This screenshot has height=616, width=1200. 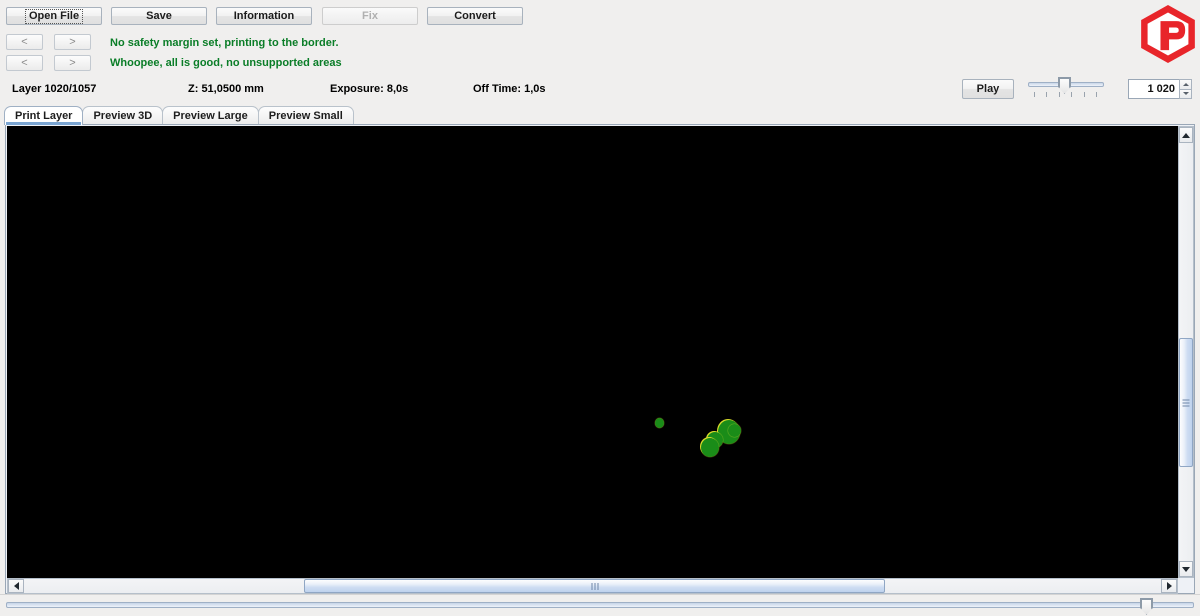 I want to click on chevron-down-icon, so click(x=1185, y=94).